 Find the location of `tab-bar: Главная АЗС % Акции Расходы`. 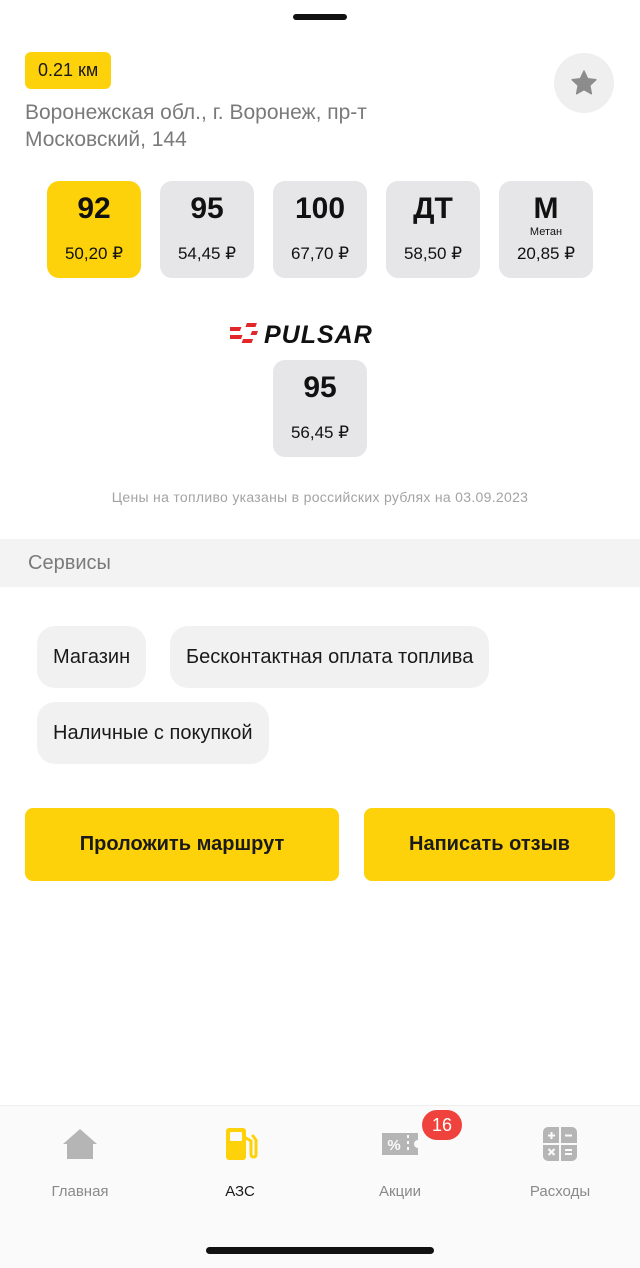

tab-bar: Главная АЗС % Акции Расходы is located at coordinates (320, 1186).